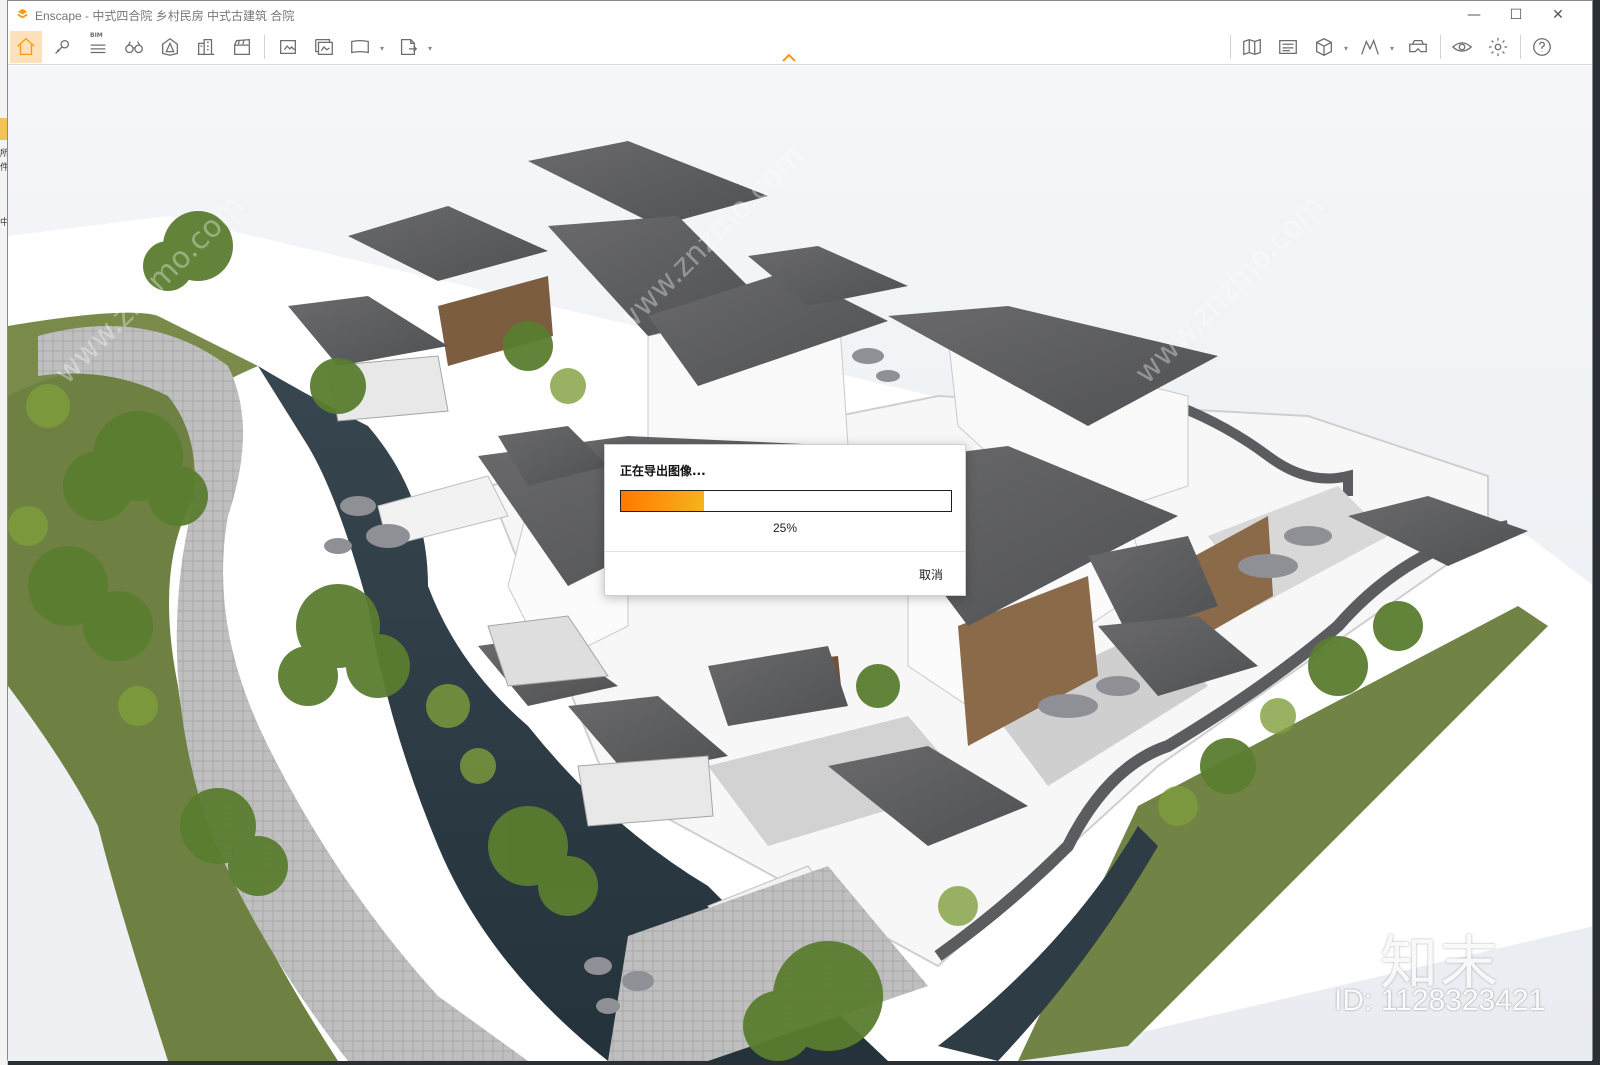 This screenshot has height=1065, width=1600. I want to click on link-icon, so click(62, 46).